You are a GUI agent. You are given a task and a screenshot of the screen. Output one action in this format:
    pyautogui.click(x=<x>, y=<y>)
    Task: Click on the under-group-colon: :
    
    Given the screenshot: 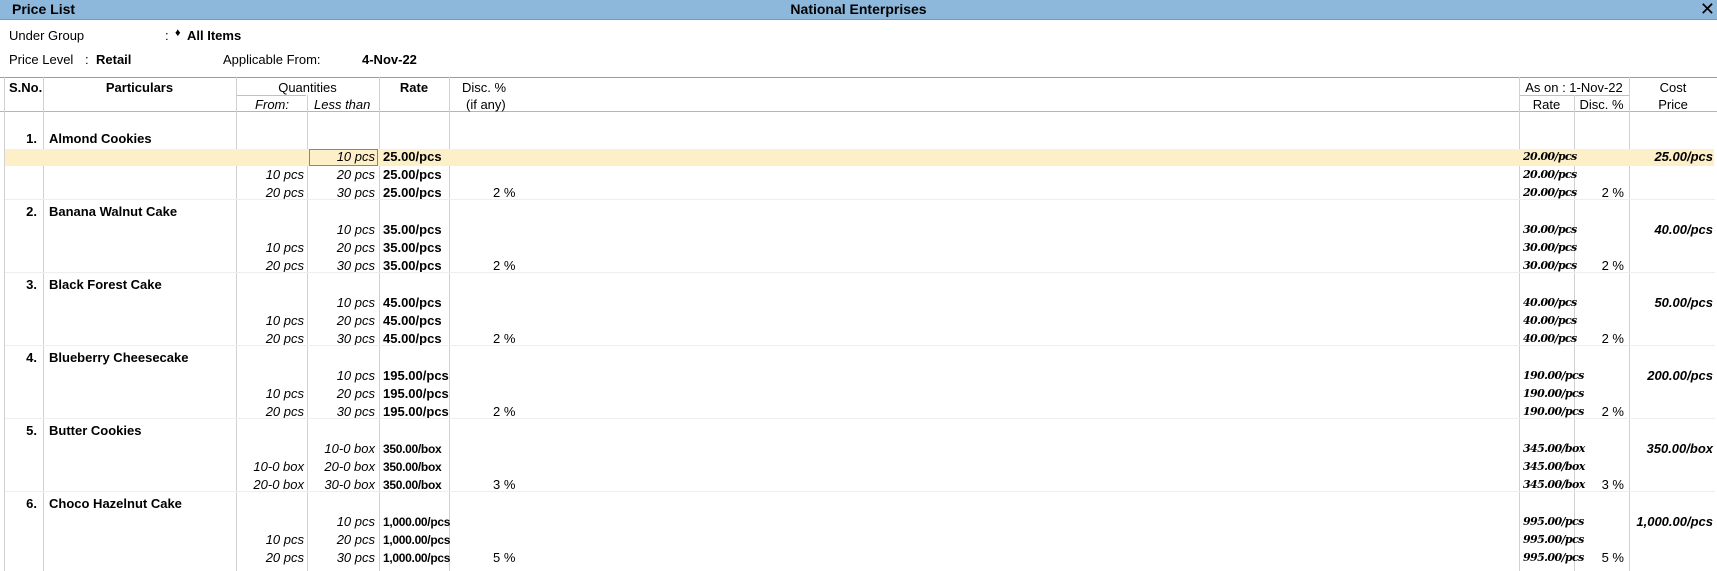 What is the action you would take?
    pyautogui.click(x=167, y=35)
    